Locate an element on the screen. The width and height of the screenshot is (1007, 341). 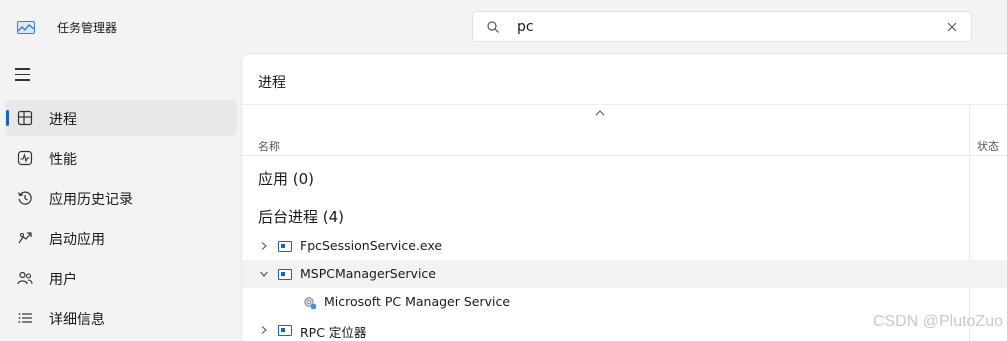
process-name: MSPCManagerService is located at coordinates (368, 273).